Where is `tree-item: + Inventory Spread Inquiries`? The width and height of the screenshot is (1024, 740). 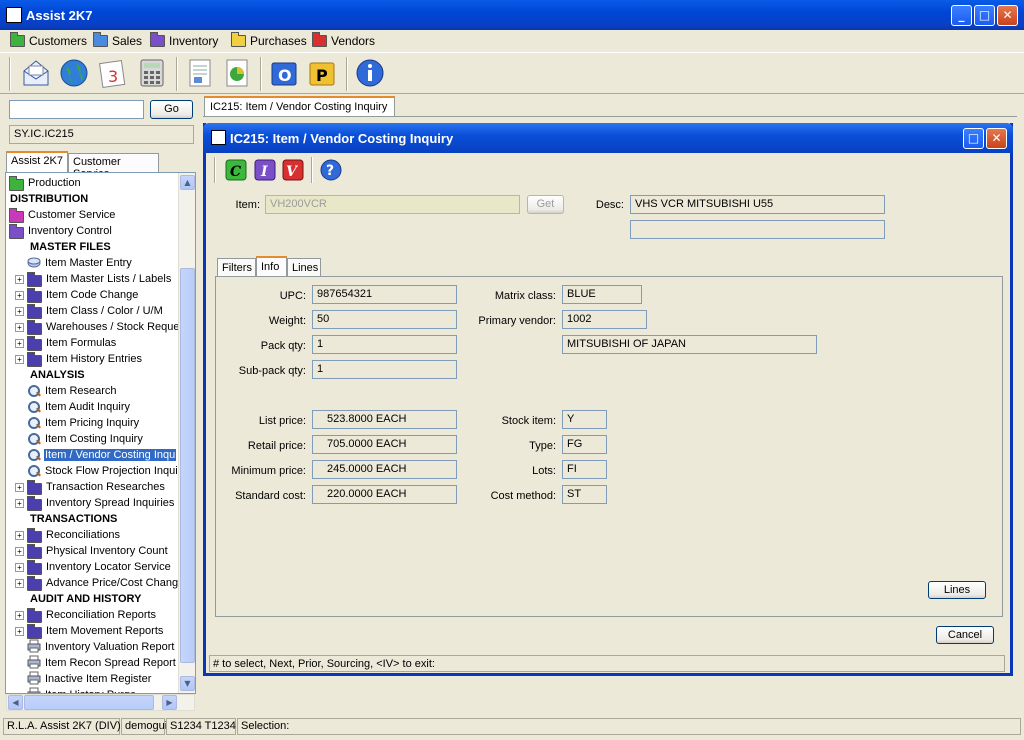 tree-item: + Inventory Spread Inquiries is located at coordinates (95, 503).